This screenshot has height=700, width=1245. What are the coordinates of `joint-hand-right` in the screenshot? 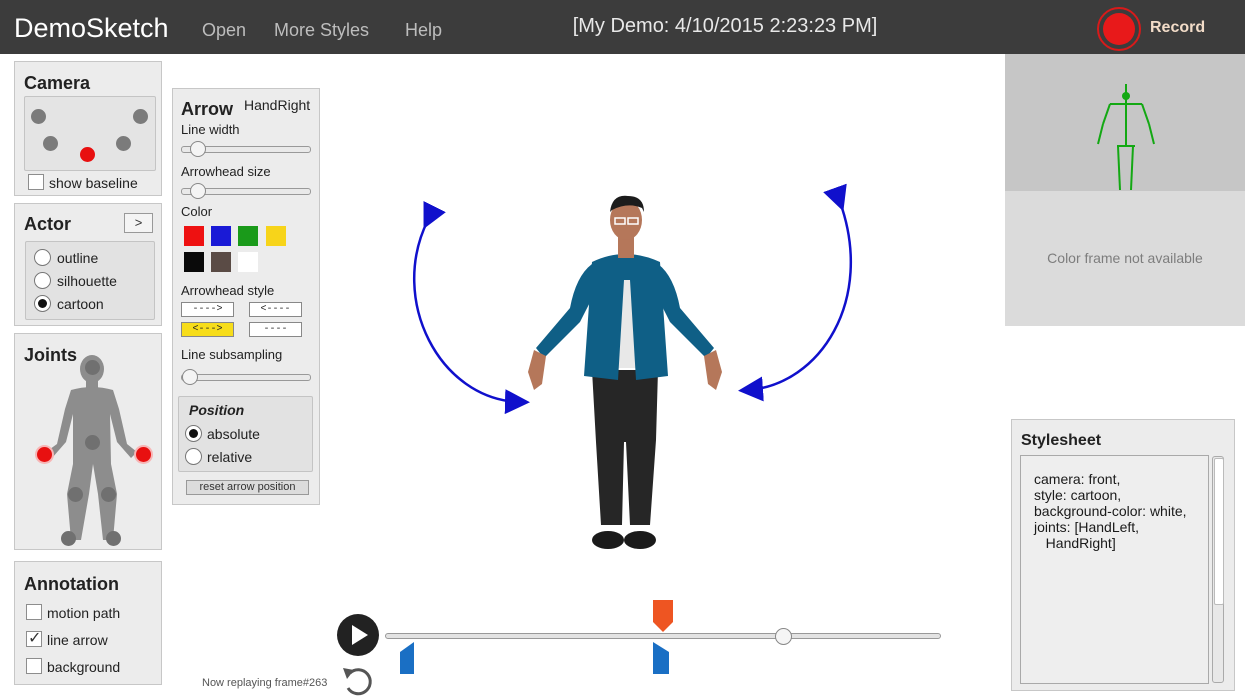 It's located at (143, 454).